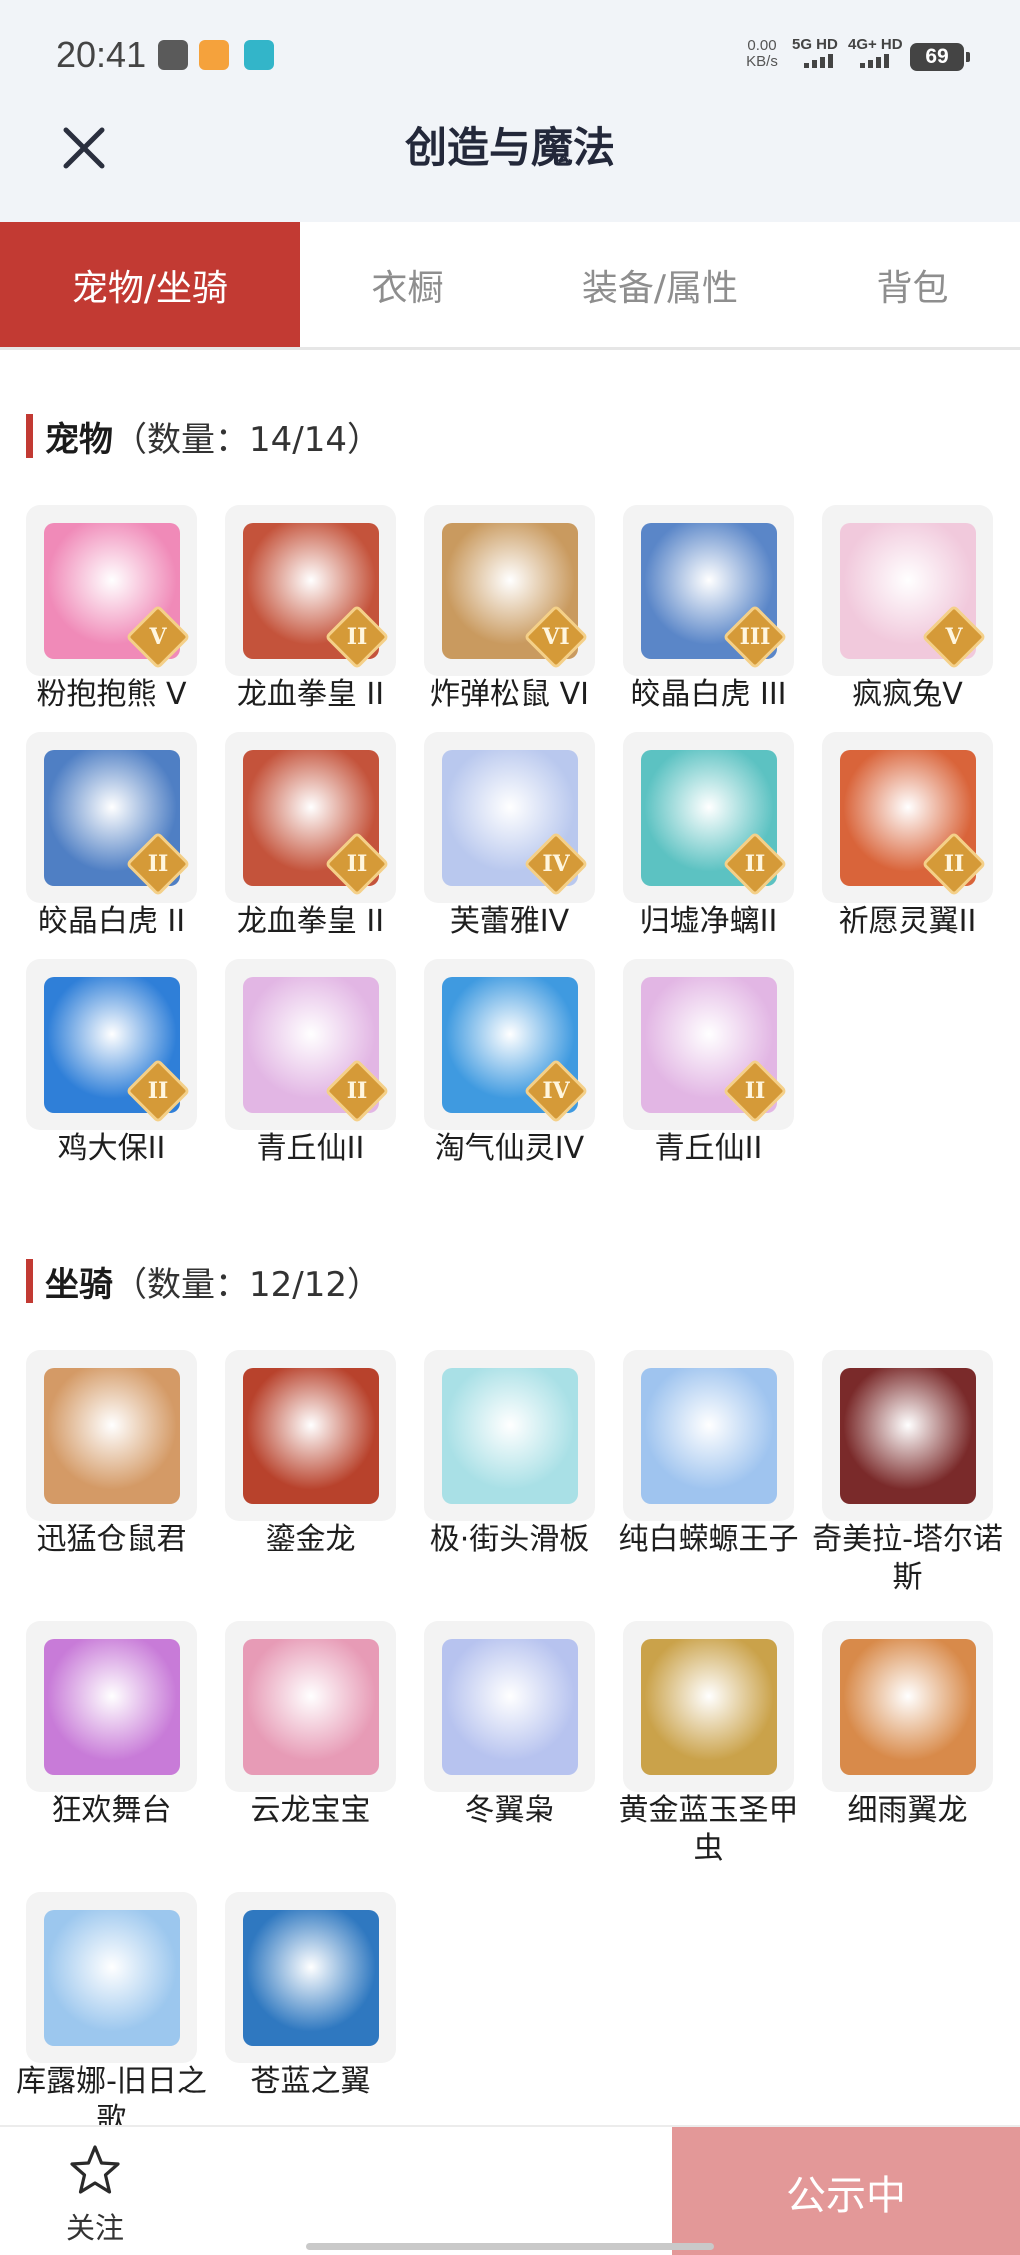 The width and height of the screenshot is (1020, 2255). I want to click on mount-card: 迅猛仓鼠君, so click(111, 1473).